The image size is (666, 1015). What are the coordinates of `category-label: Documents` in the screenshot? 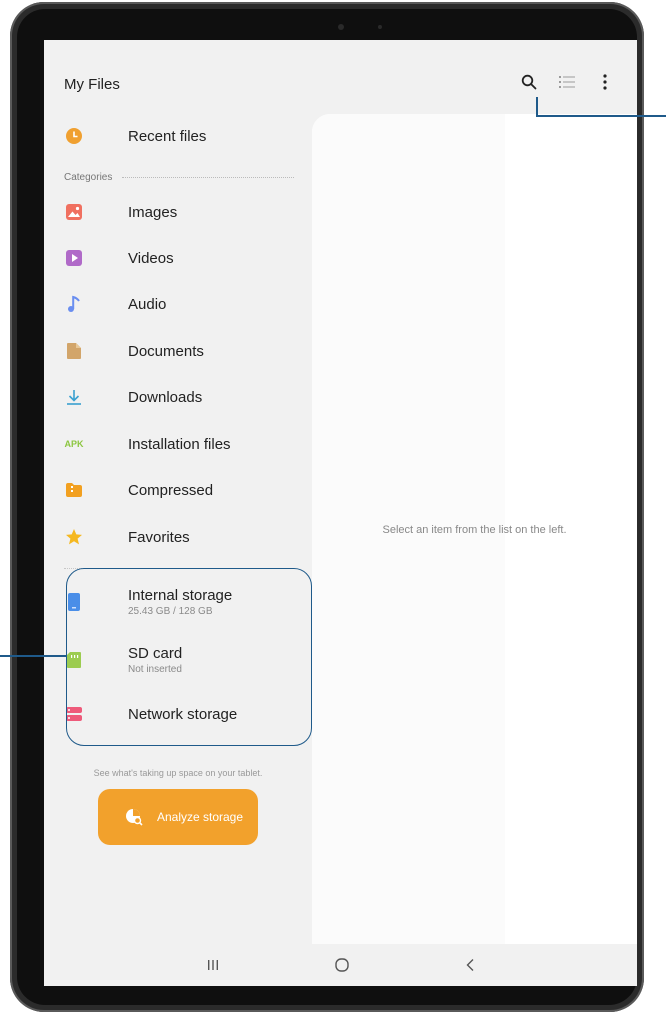 It's located at (166, 351).